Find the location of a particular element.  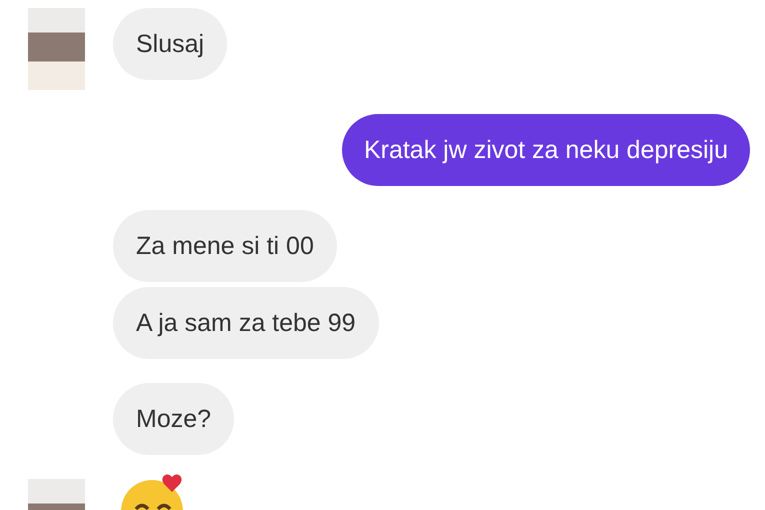

message-bubble: A ja sam za tebe 99 is located at coordinates (246, 323).